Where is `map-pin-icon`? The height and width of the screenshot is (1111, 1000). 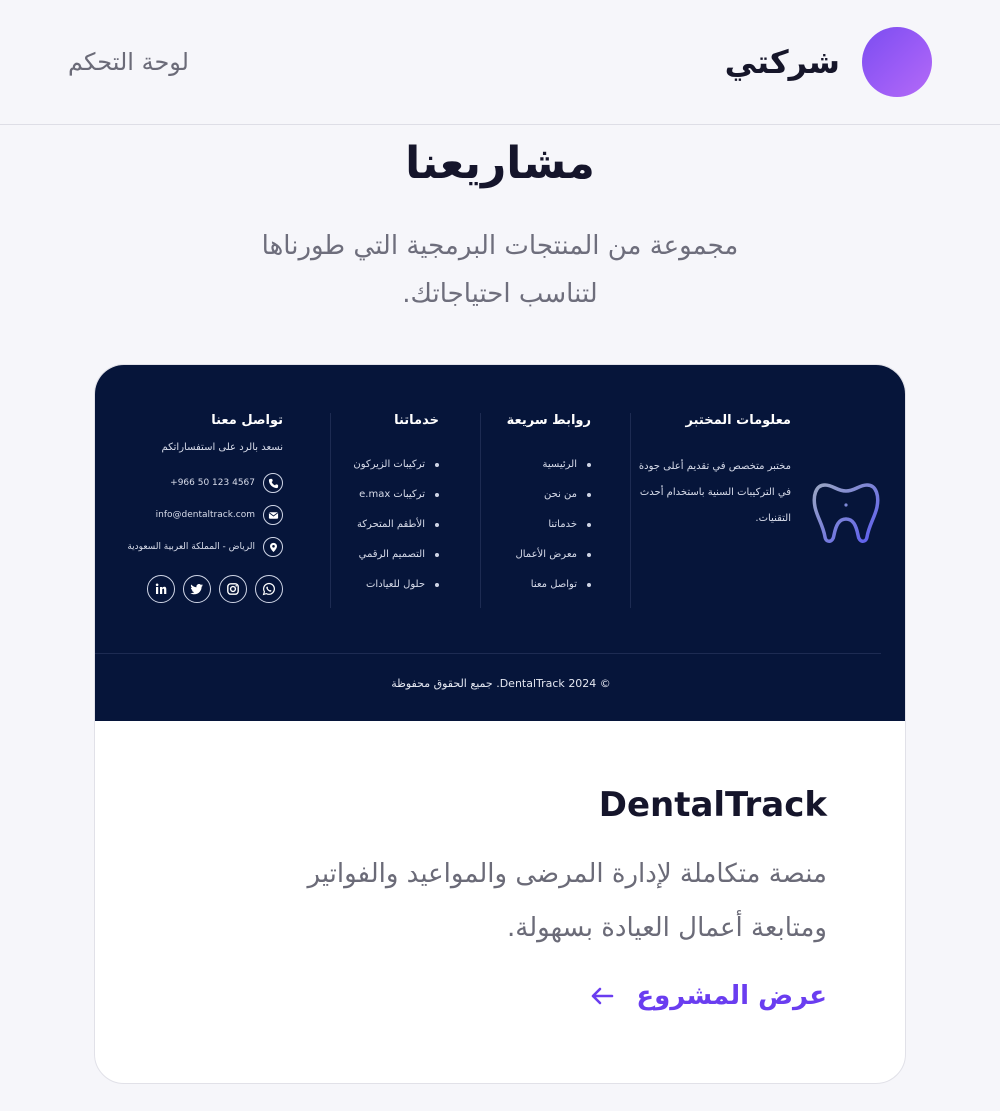 map-pin-icon is located at coordinates (273, 547).